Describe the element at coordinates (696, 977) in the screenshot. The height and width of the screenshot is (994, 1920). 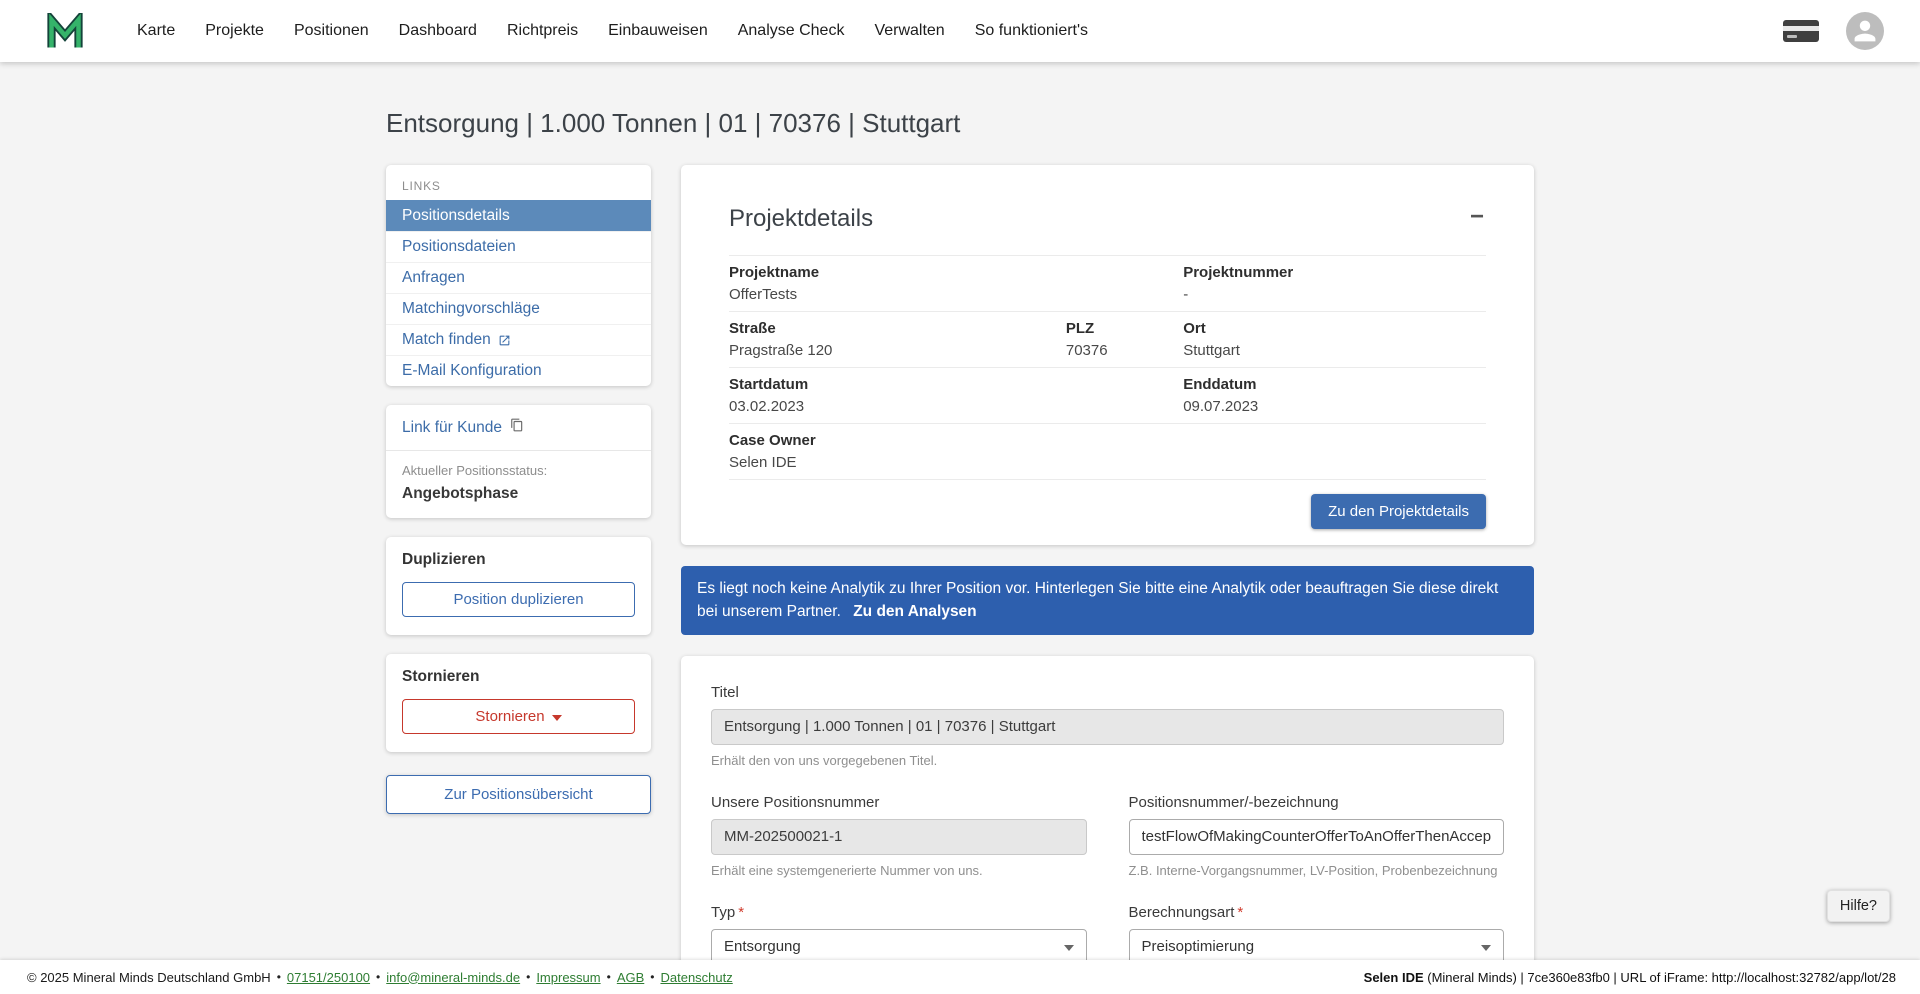
I see `datenschutz-link: Datenschutz` at that location.